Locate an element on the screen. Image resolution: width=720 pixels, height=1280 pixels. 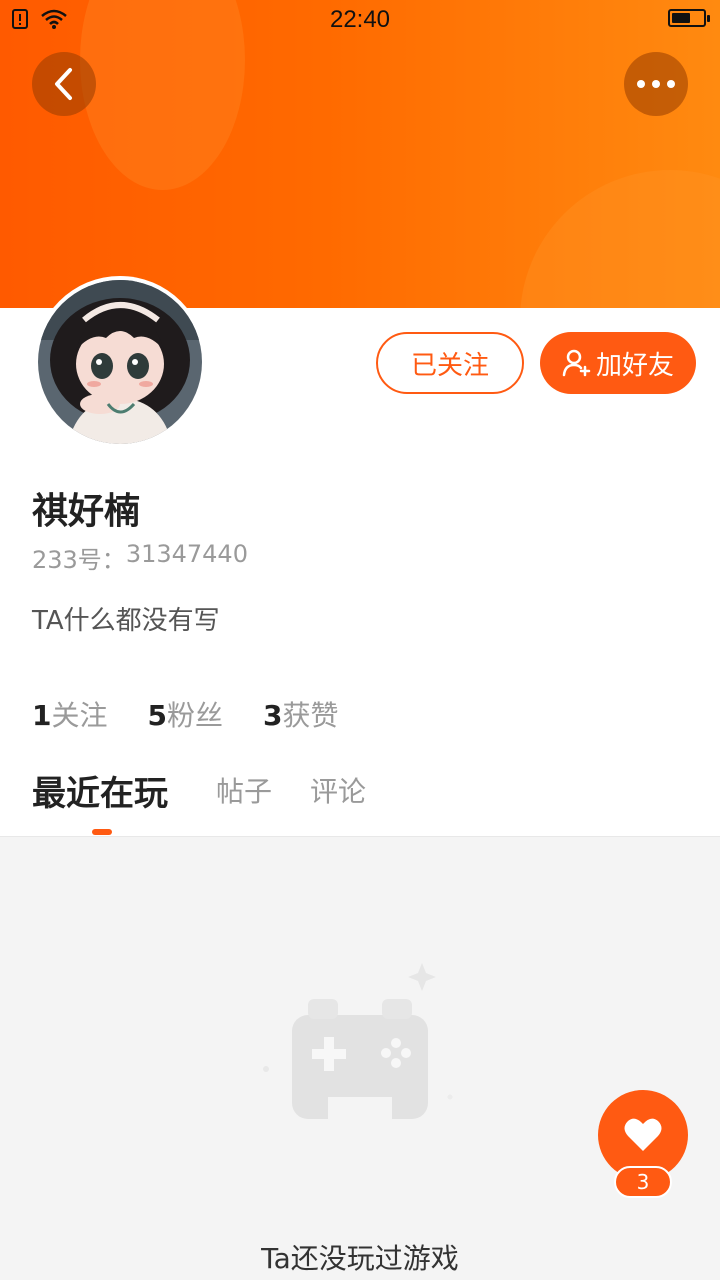
battery-icon is located at coordinates (689, 18).